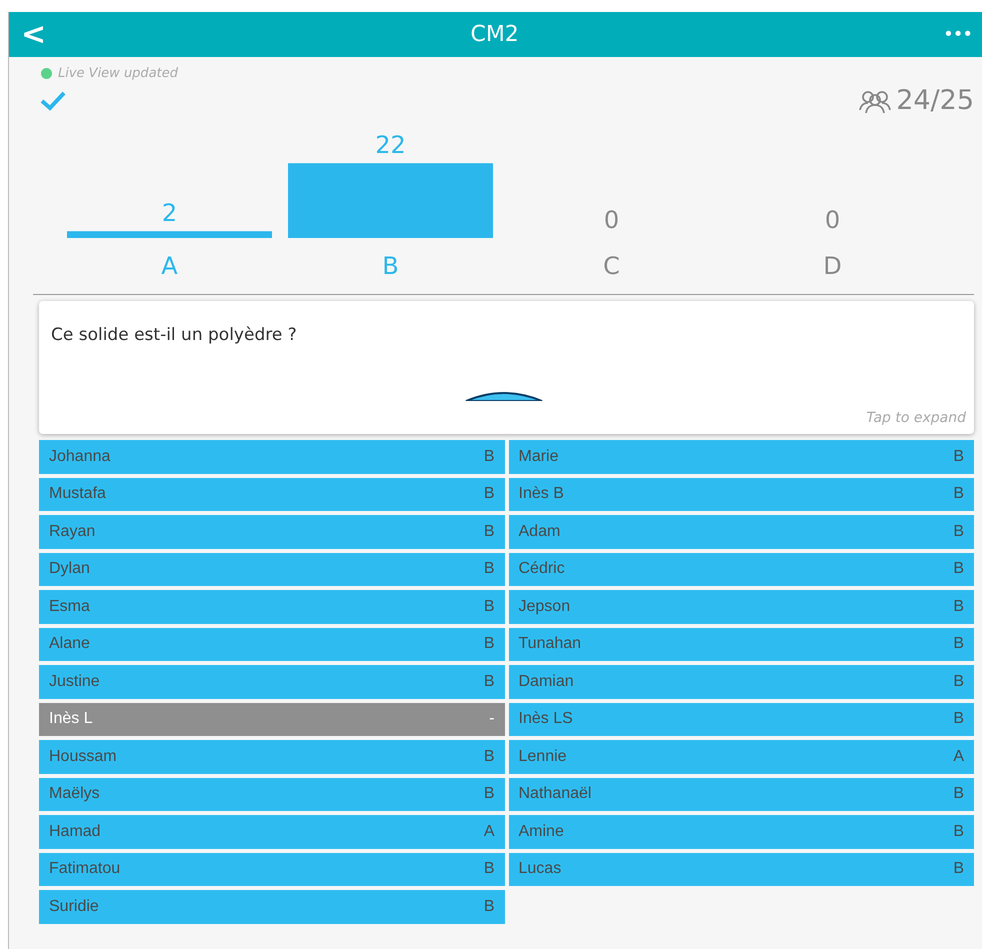 This screenshot has width=982, height=949. Describe the element at coordinates (69, 569) in the screenshot. I see `student-name: Dylan` at that location.